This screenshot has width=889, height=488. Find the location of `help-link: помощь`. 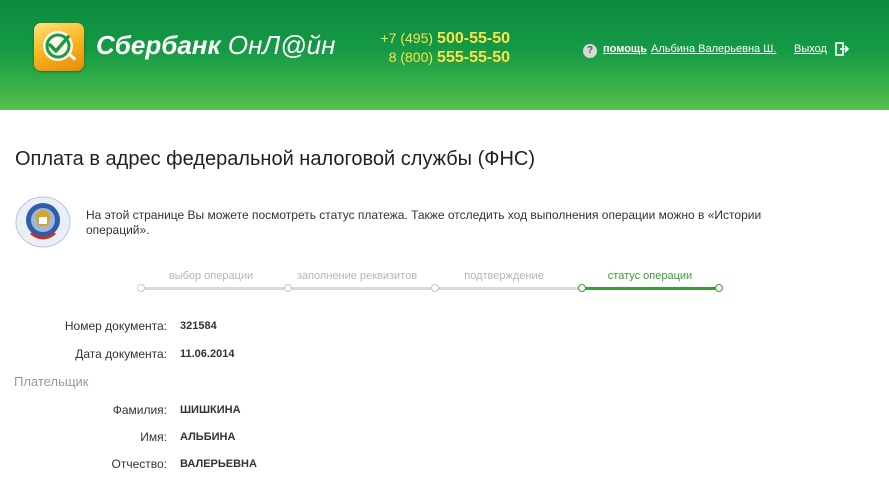

help-link: помощь is located at coordinates (625, 49).